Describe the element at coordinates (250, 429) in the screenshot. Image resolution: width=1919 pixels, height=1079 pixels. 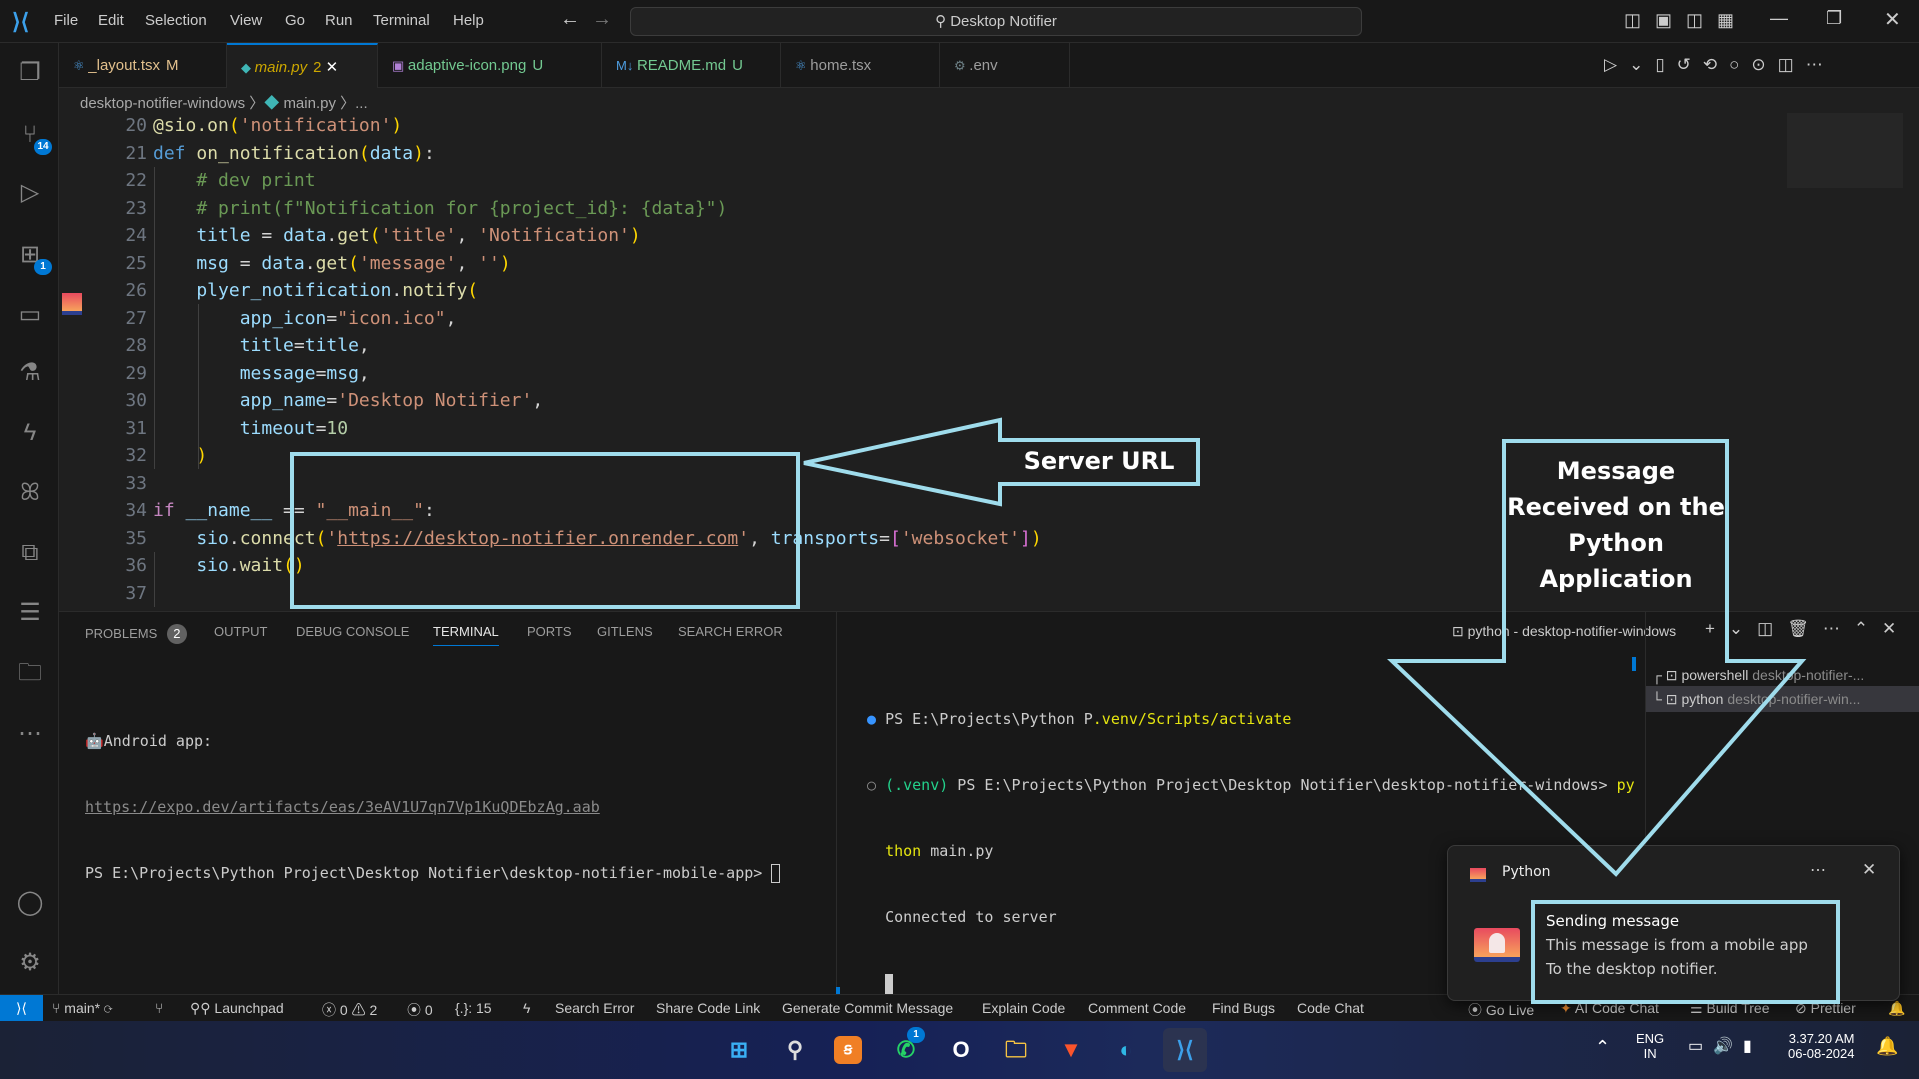
I see `code-line: timeout=10` at that location.